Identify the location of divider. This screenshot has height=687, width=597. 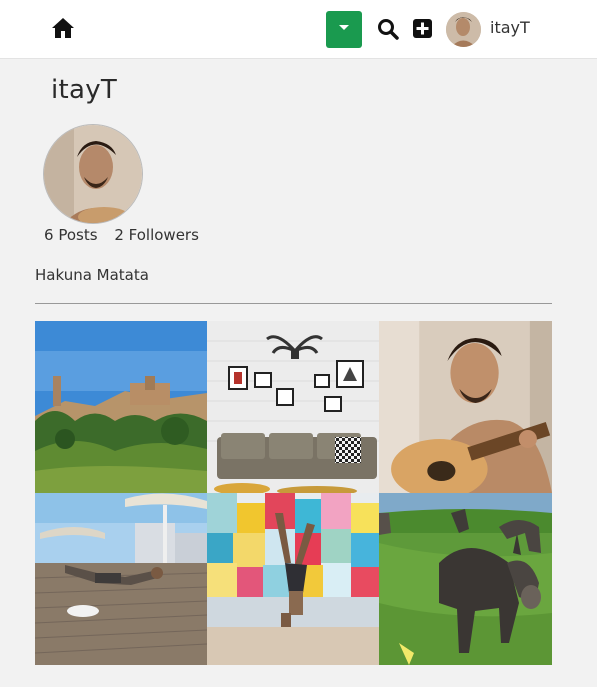
(293, 303).